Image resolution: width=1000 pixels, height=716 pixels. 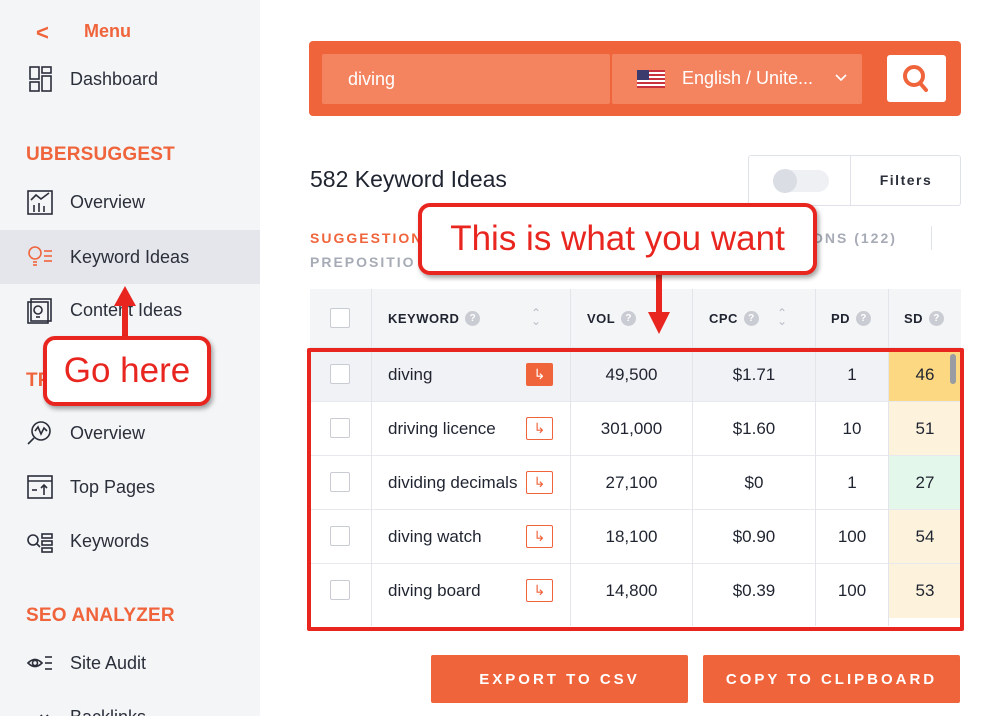 I want to click on annotation-callout-top: This is what you want, so click(x=617, y=239).